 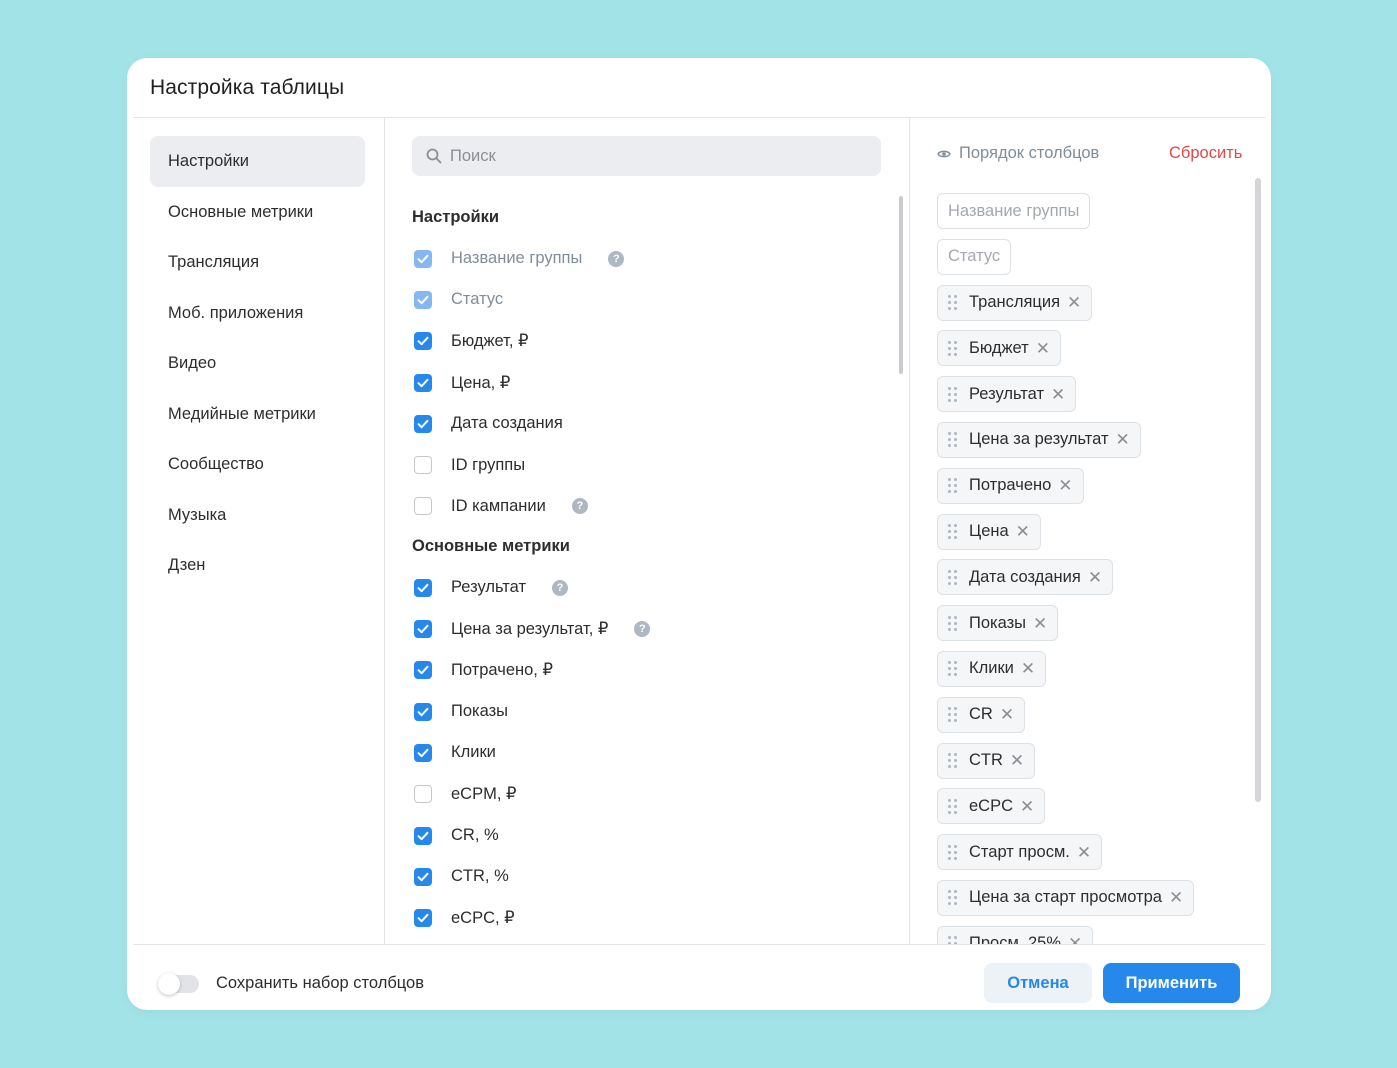 What do you see at coordinates (986, 760) in the screenshot?
I see `column-chip: CTR ✕` at bounding box center [986, 760].